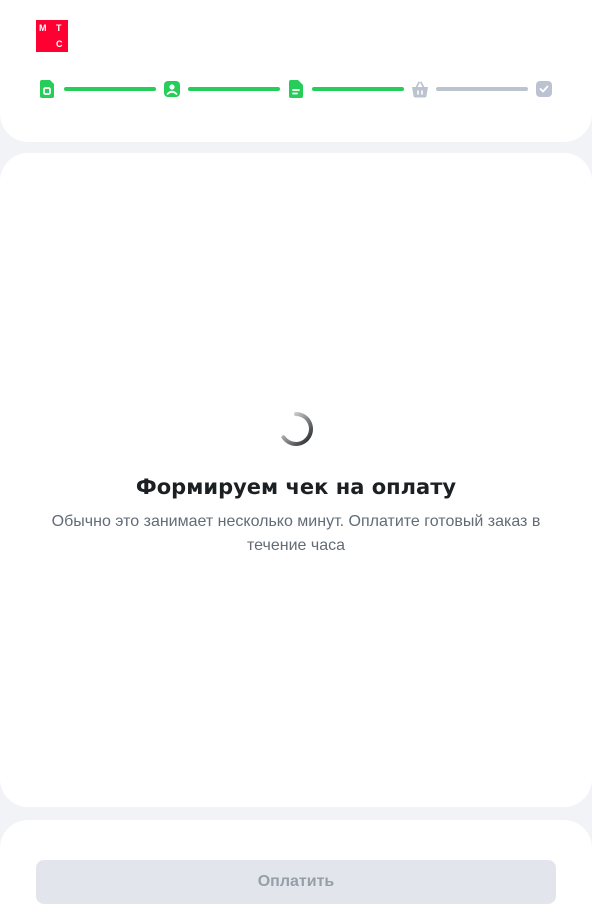  What do you see at coordinates (297, 429) in the screenshot?
I see `loading-spinner-icon` at bounding box center [297, 429].